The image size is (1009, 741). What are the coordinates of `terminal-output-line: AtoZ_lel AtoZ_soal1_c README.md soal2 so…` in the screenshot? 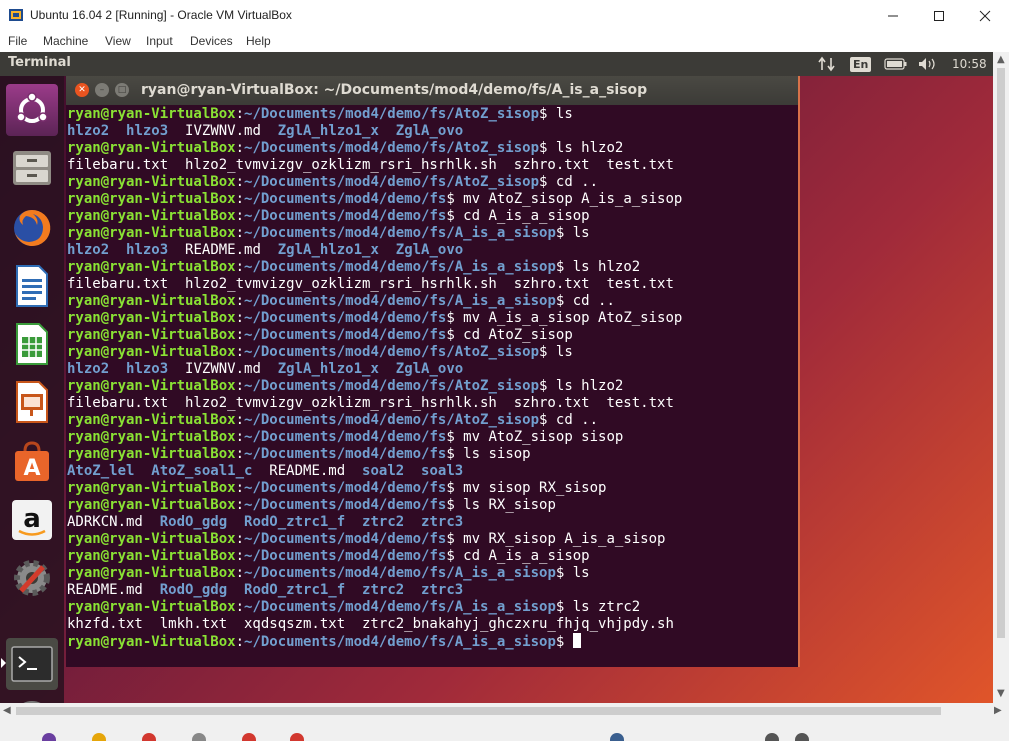 It's located at (432, 471).